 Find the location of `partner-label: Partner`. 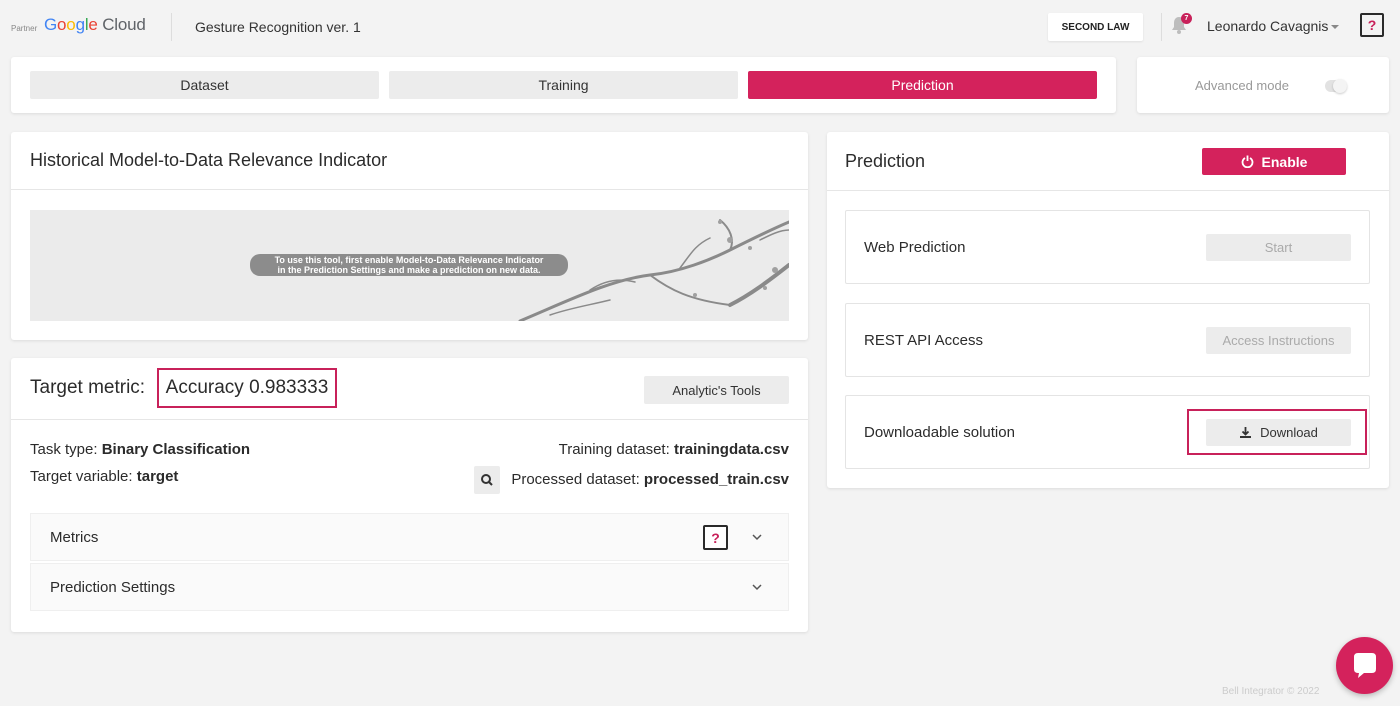

partner-label: Partner is located at coordinates (24, 28).